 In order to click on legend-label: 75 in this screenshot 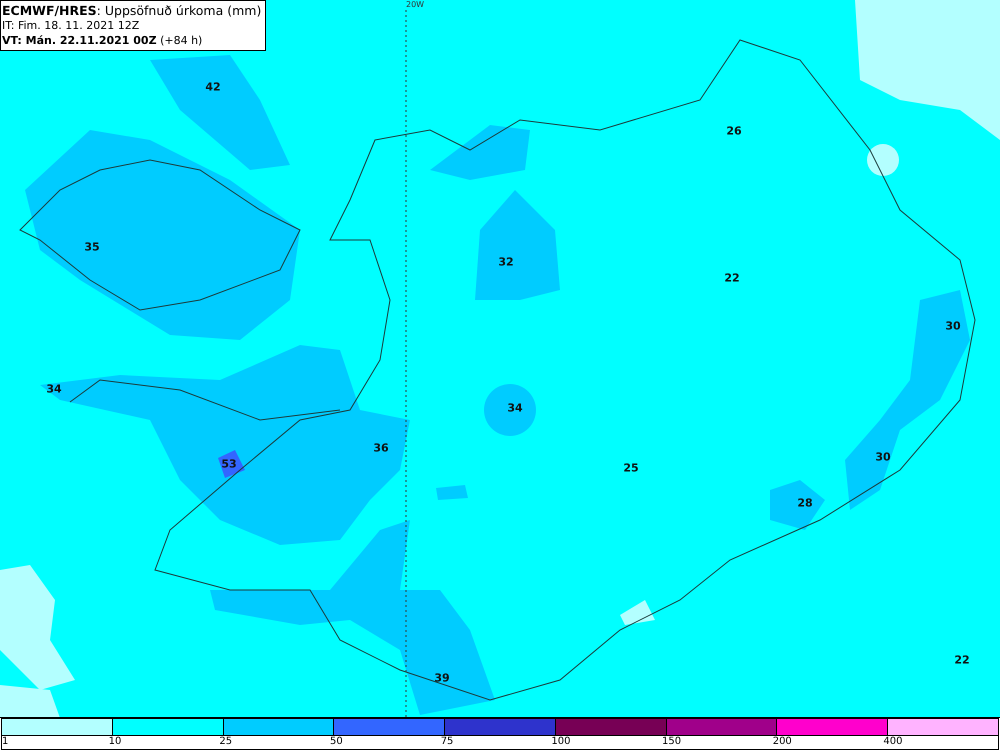, I will do `click(447, 742)`.